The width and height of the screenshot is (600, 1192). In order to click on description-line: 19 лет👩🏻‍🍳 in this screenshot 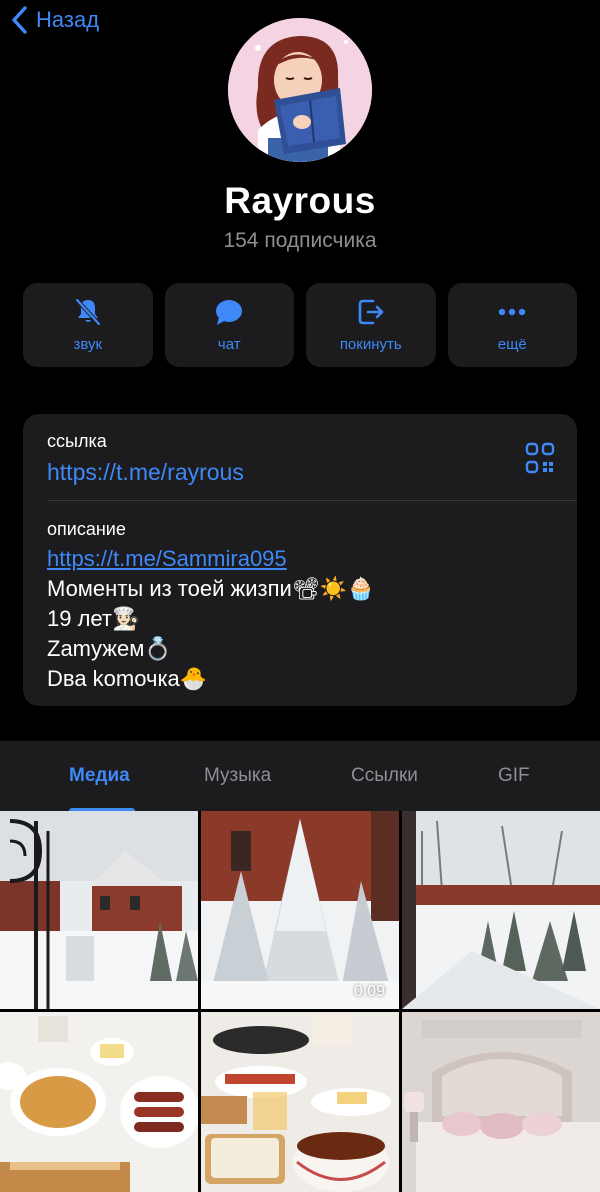, I will do `click(93, 618)`.